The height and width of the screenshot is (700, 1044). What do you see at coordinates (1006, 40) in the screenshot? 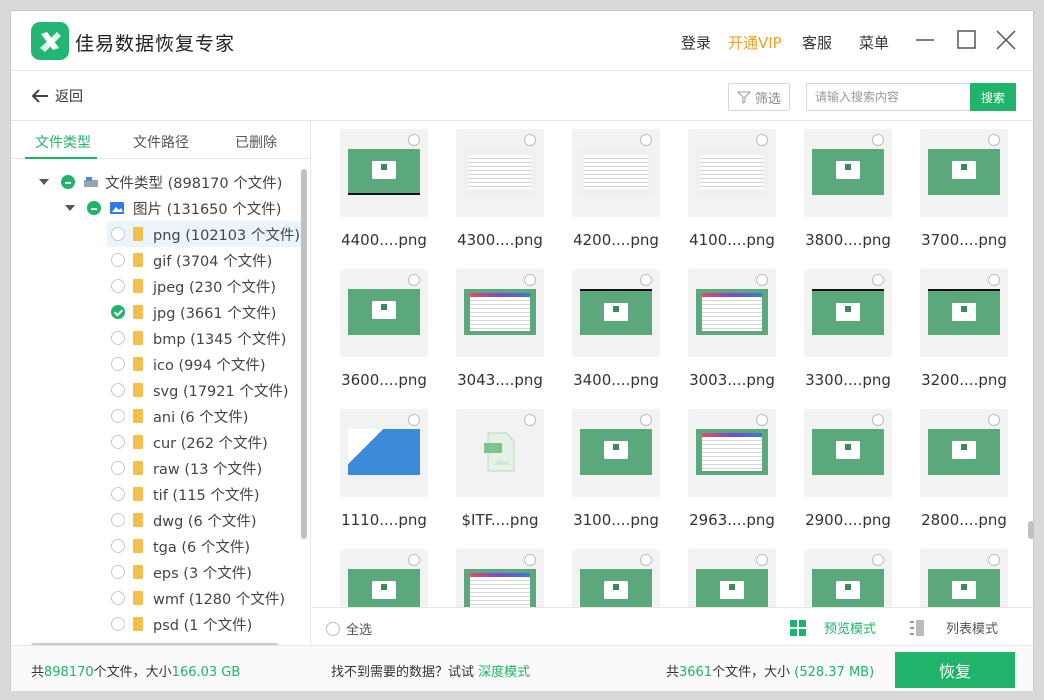
I see `close-icon` at bounding box center [1006, 40].